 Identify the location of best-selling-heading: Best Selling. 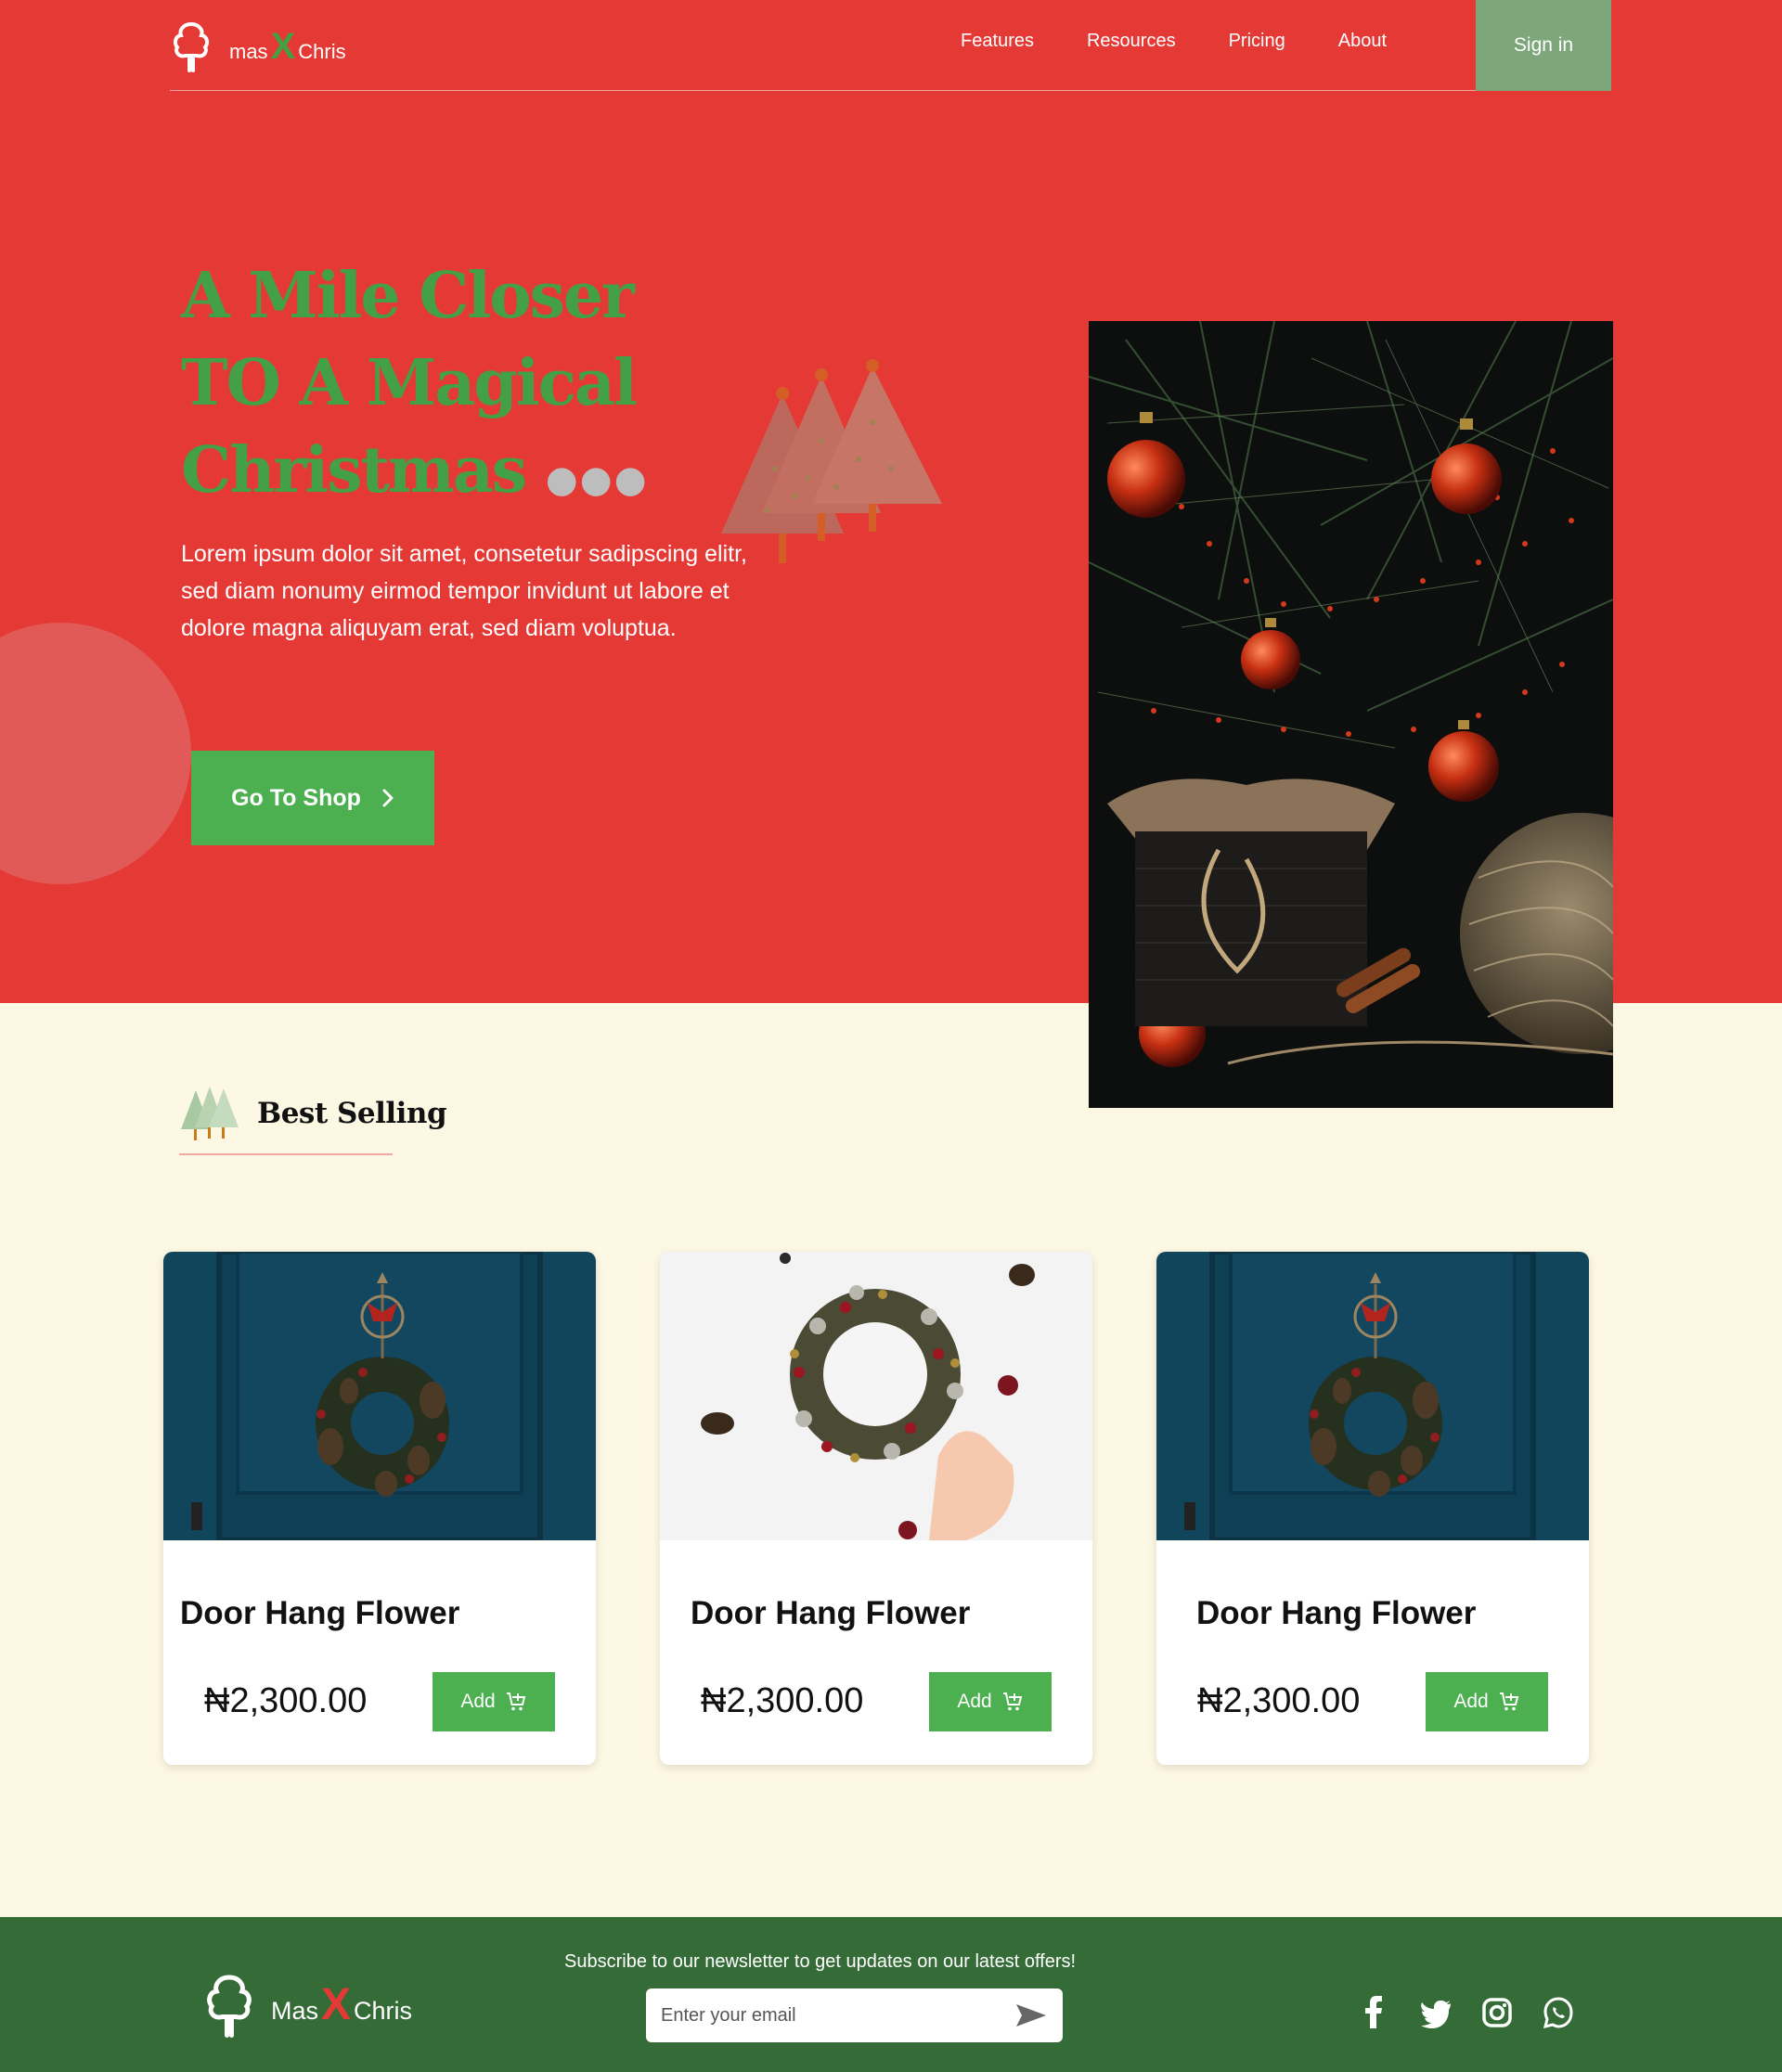
(313, 1113).